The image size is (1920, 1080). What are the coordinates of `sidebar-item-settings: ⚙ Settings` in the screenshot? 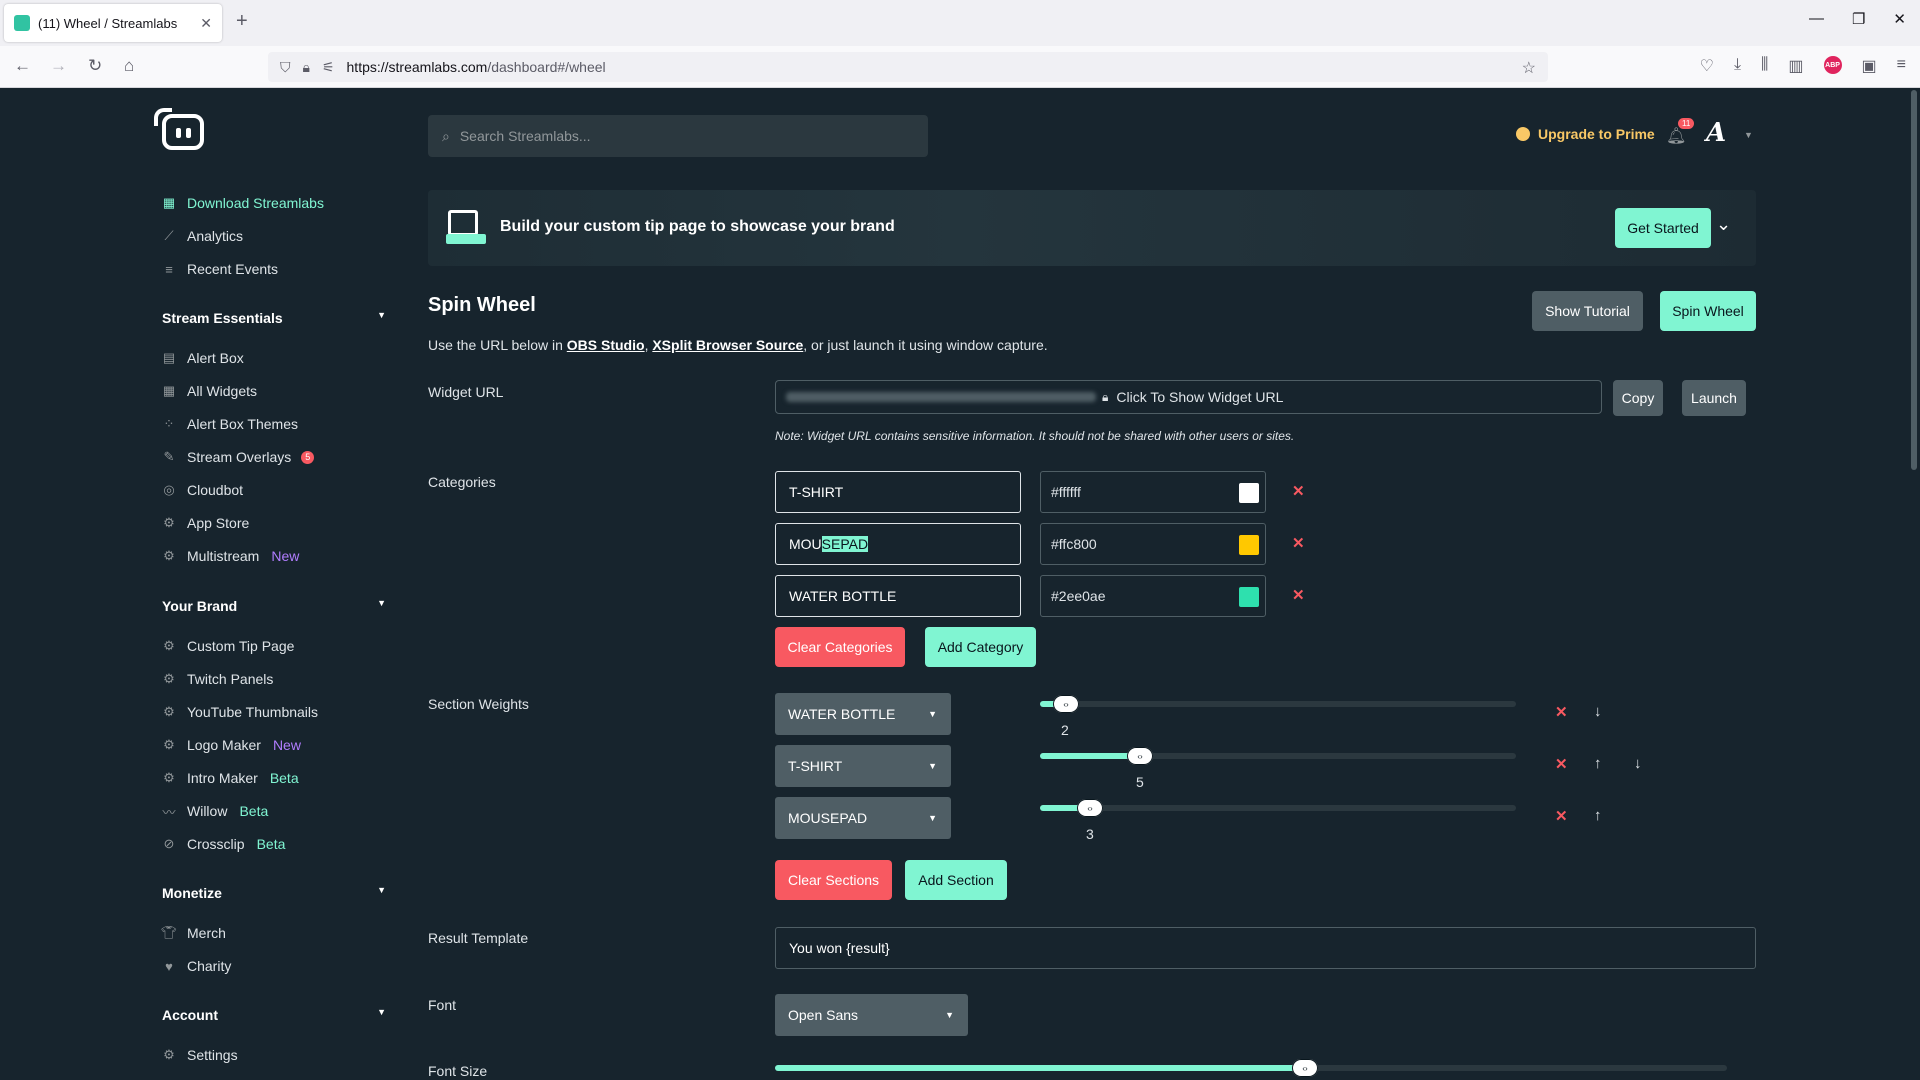 It's located at (199, 1055).